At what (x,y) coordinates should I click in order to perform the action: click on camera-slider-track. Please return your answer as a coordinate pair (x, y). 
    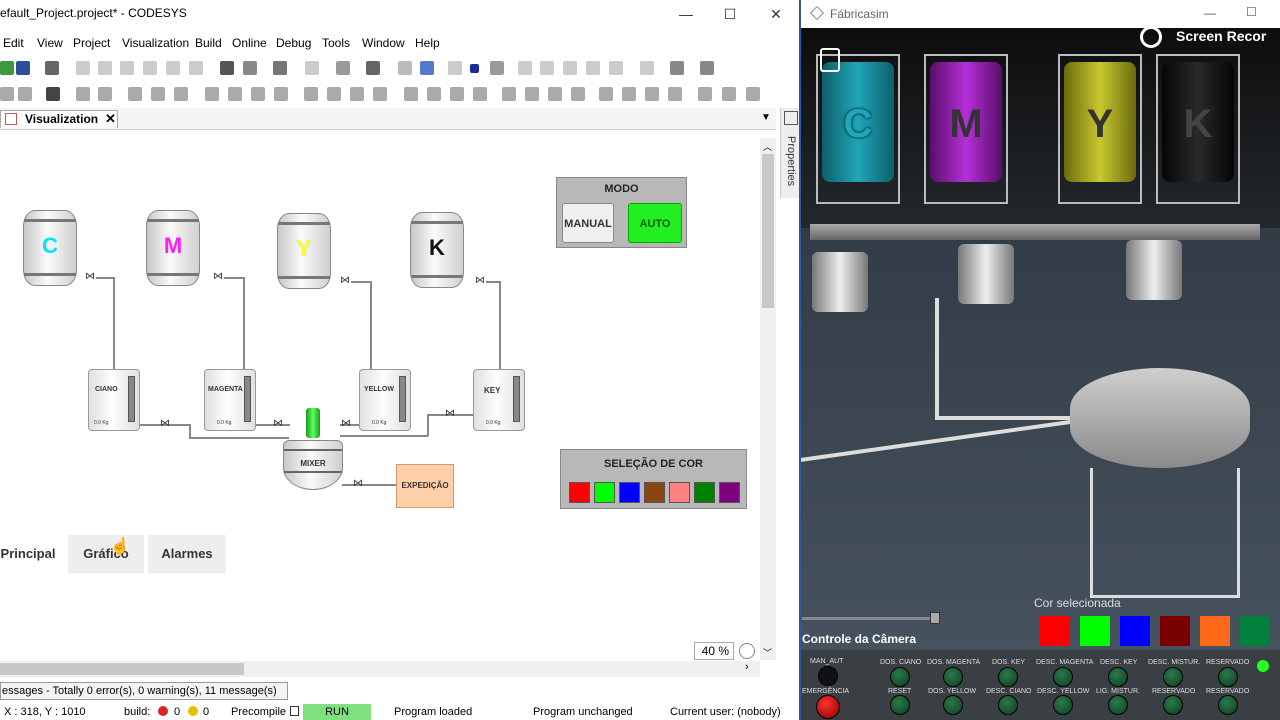
    Looking at the image, I should click on (869, 618).